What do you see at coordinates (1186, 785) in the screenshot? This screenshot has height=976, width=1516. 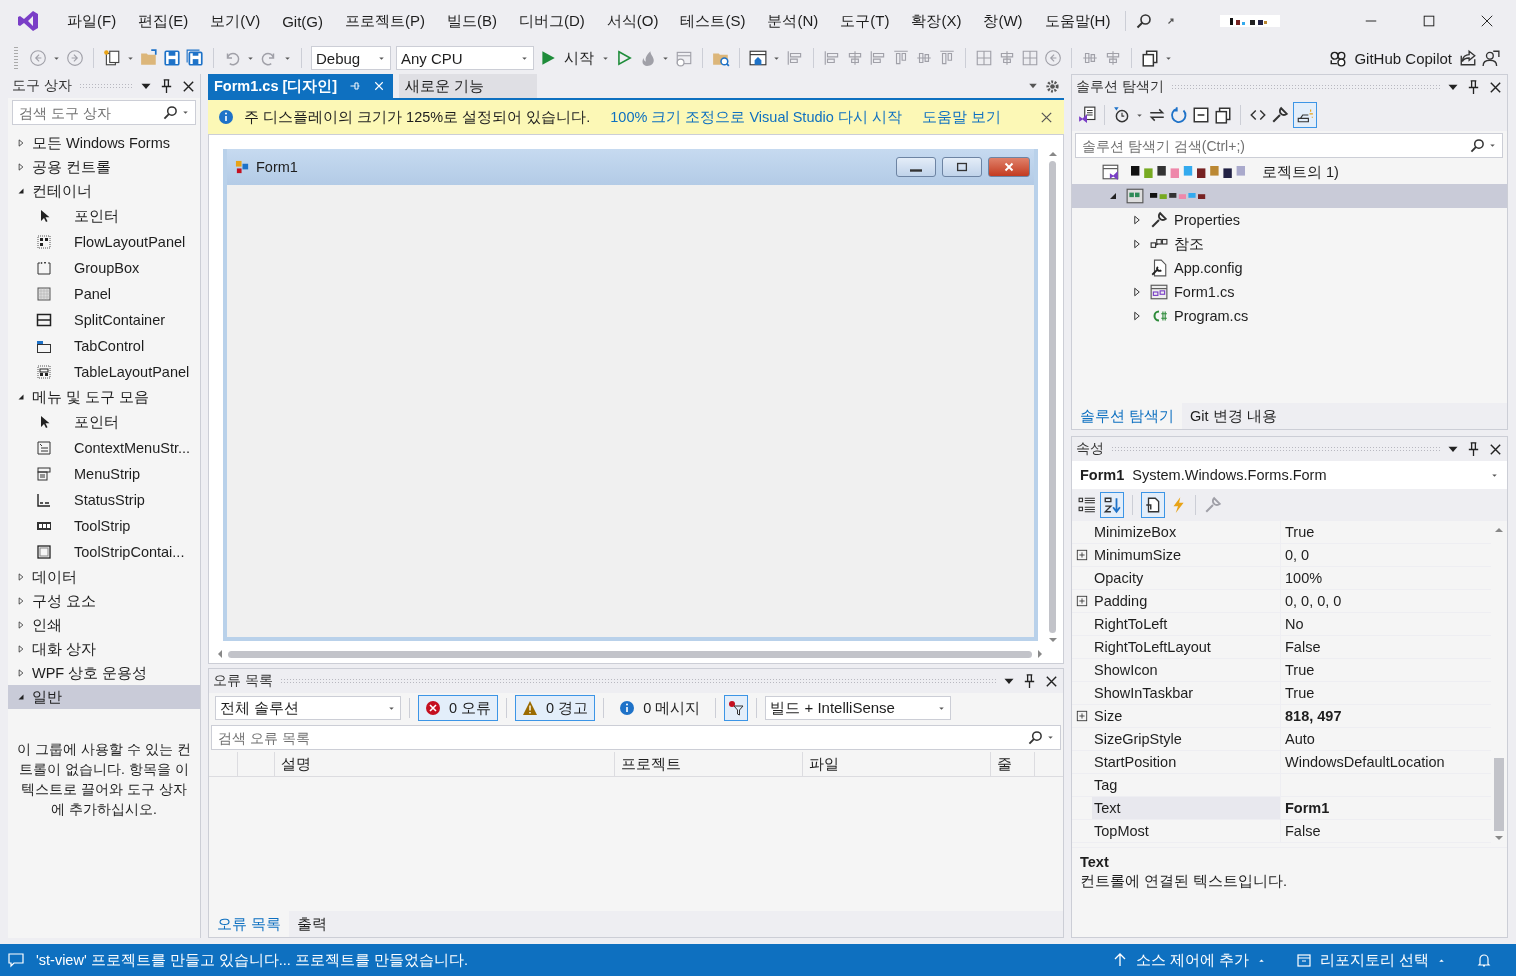 I see `property-name: Tag` at bounding box center [1186, 785].